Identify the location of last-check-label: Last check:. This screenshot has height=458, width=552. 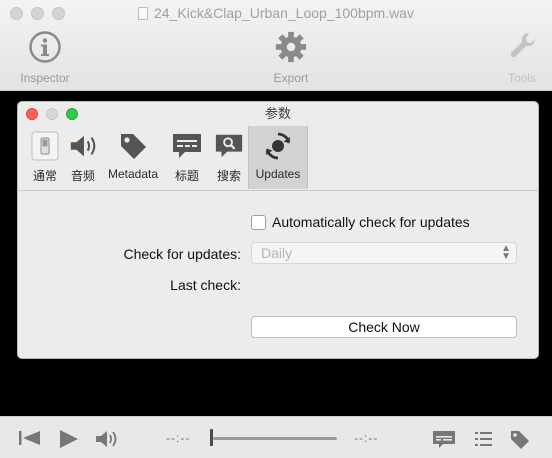
(205, 285).